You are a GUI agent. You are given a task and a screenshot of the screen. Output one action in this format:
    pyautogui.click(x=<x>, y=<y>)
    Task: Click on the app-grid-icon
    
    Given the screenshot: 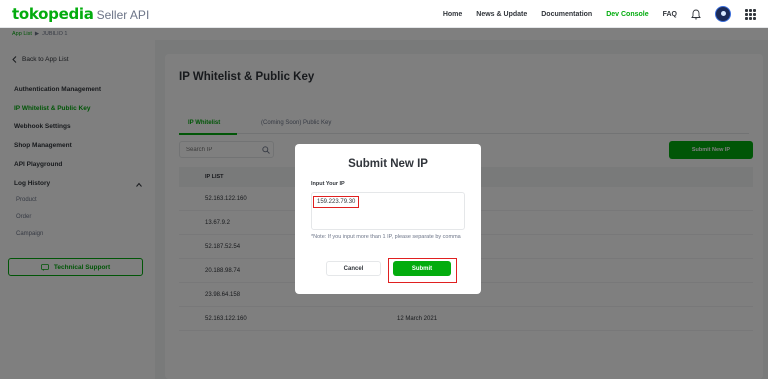 What is the action you would take?
    pyautogui.click(x=750, y=14)
    